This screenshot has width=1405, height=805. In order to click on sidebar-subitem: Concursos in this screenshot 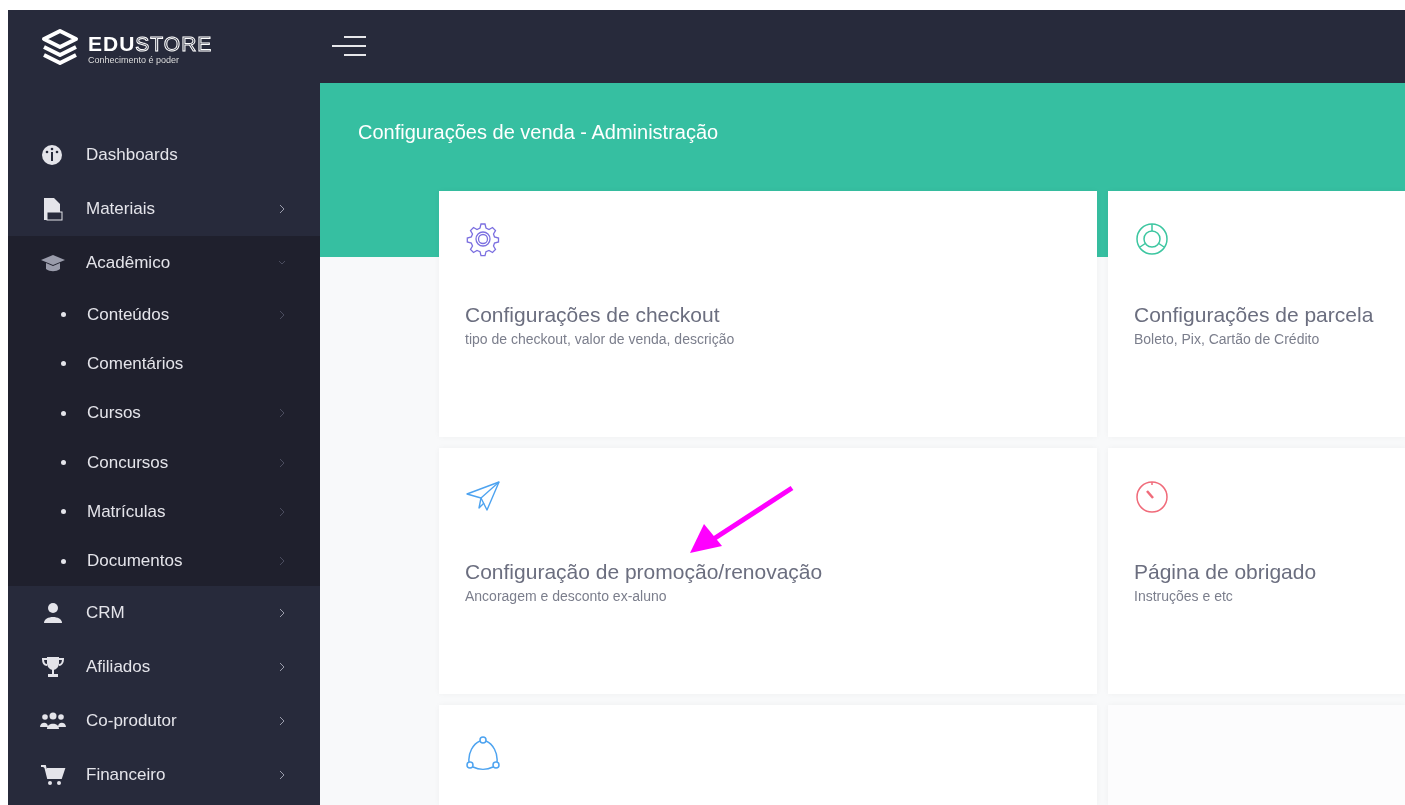, I will do `click(164, 462)`.